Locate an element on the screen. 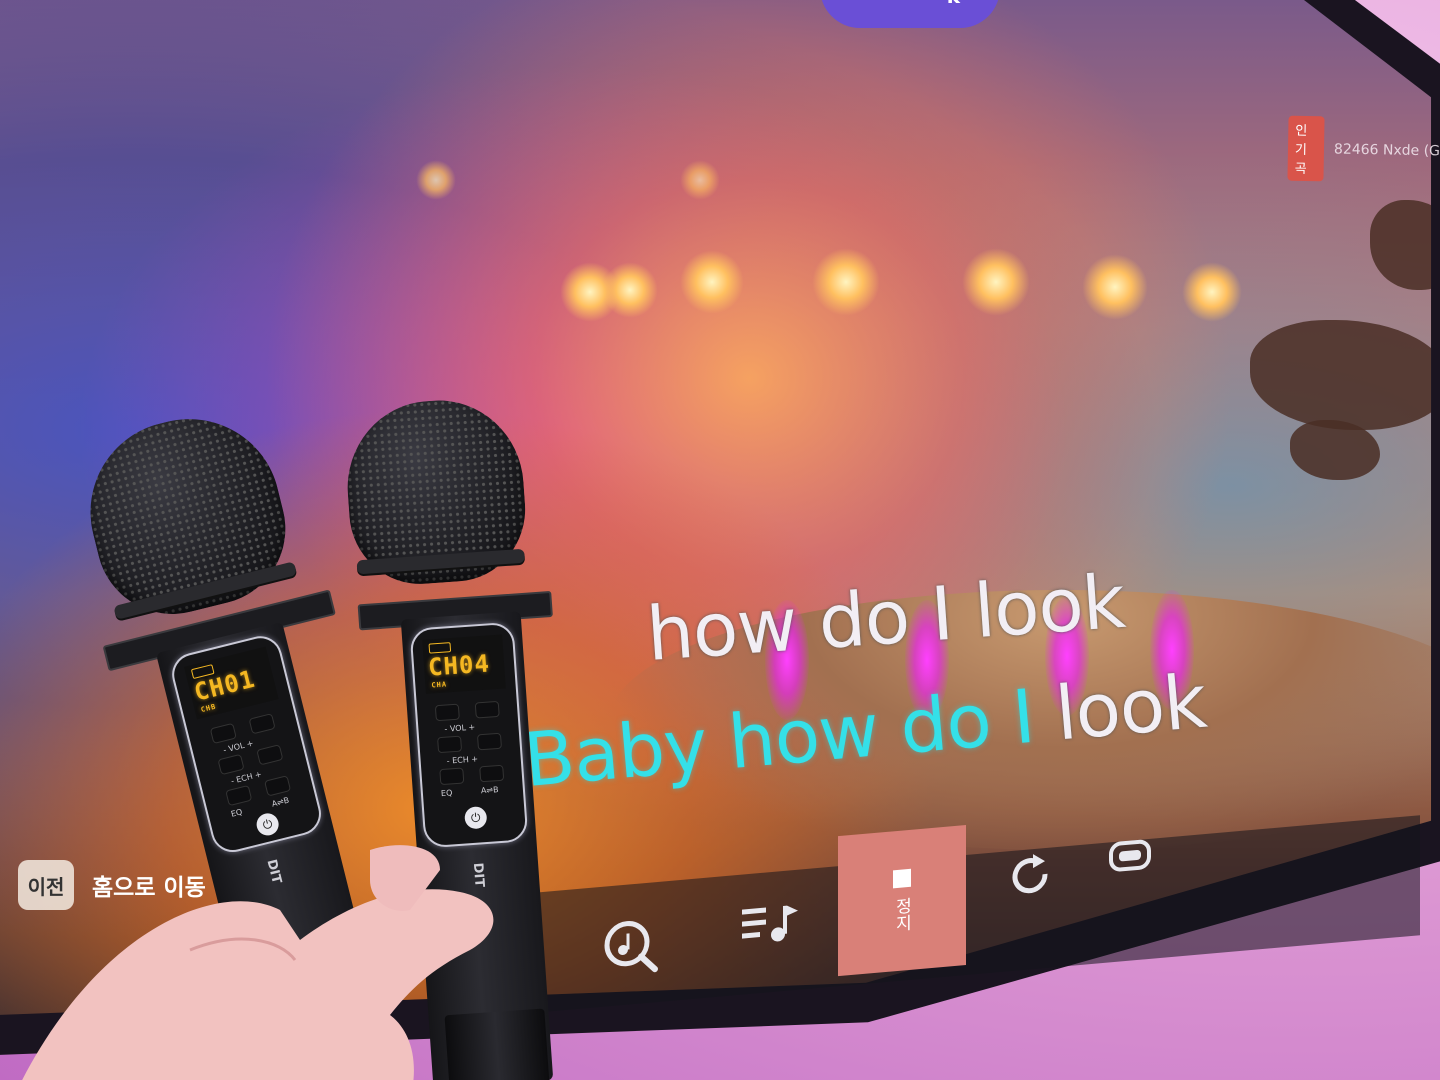 This screenshot has height=1080, width=1440. top-pill-banner: k is located at coordinates (910, 14).